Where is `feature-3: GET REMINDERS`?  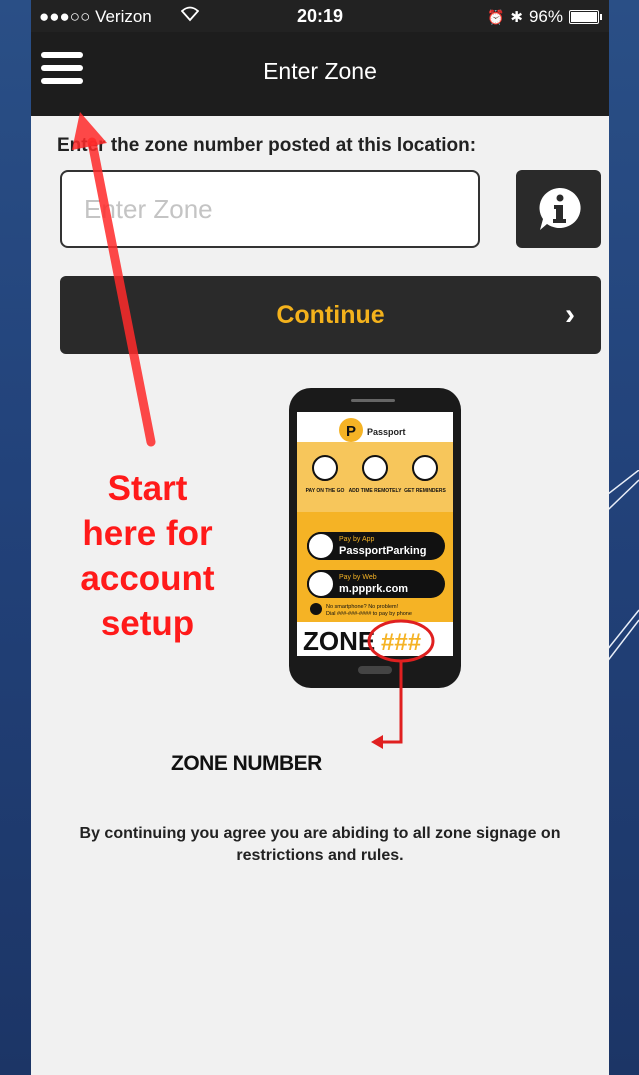 feature-3: GET REMINDERS is located at coordinates (425, 491).